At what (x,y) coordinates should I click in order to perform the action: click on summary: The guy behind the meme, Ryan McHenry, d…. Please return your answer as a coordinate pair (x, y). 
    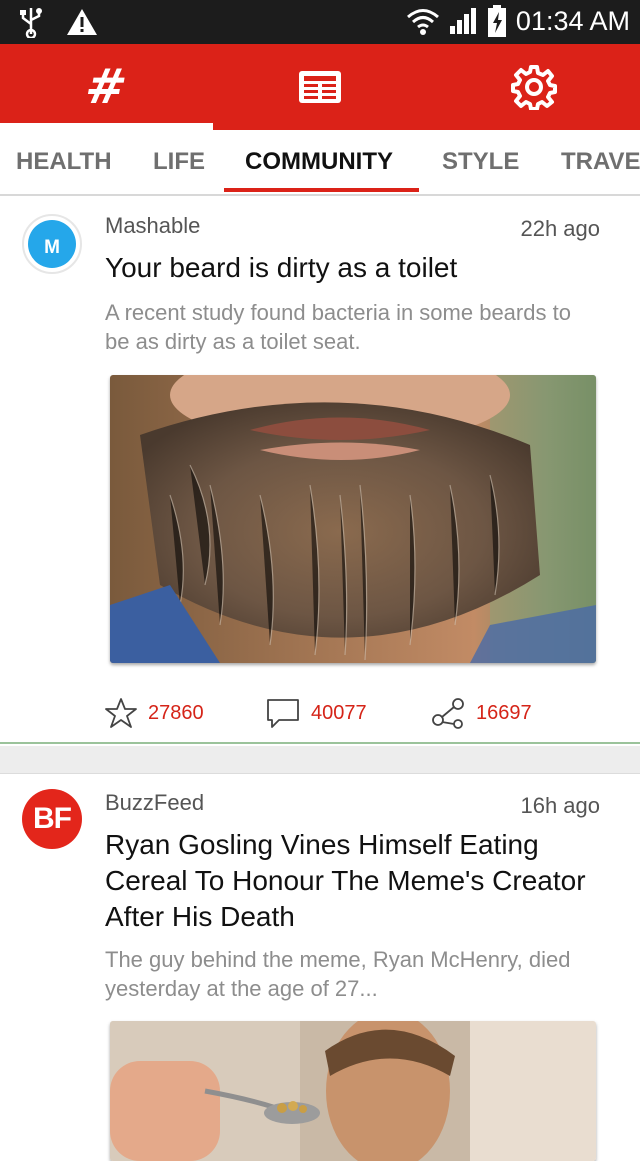
    Looking at the image, I should click on (338, 974).